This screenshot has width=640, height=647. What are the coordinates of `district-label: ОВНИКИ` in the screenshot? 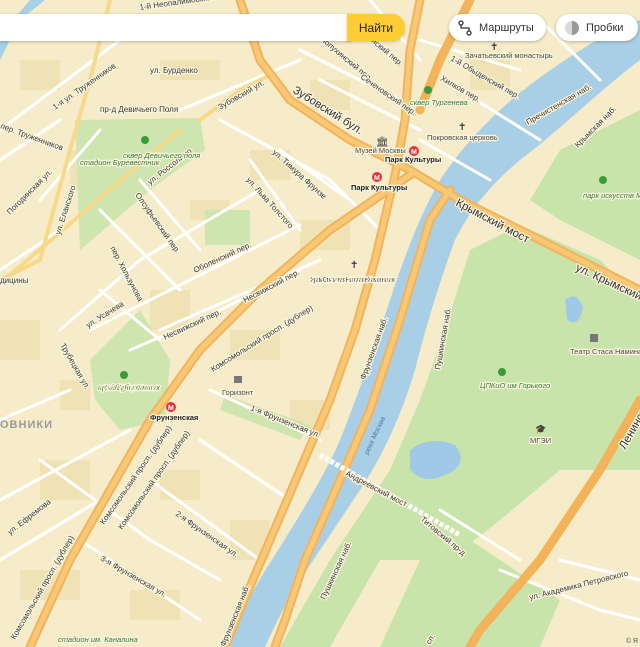 It's located at (26, 425).